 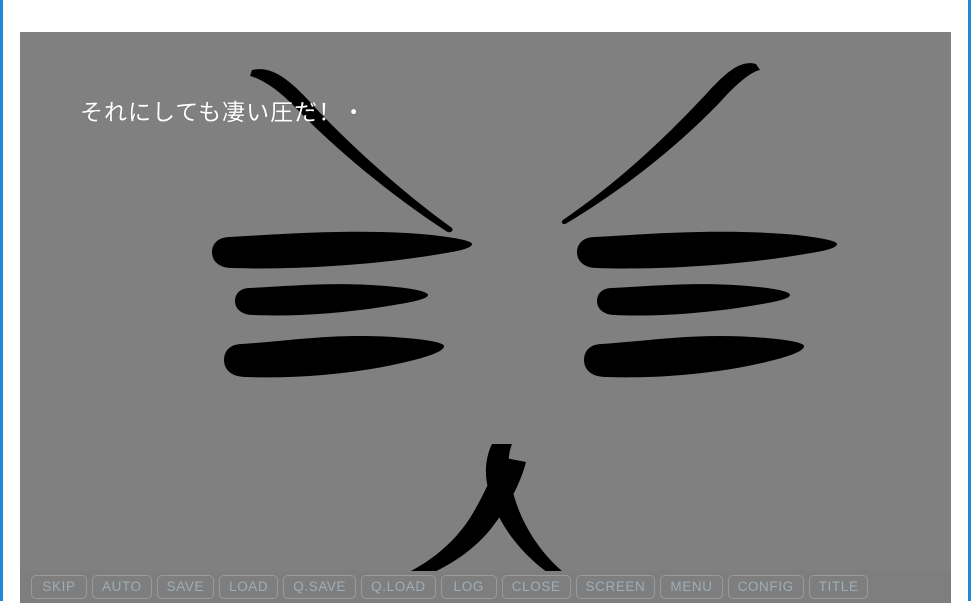 What do you see at coordinates (765, 587) in the screenshot?
I see `command-button-config: CONFIG` at bounding box center [765, 587].